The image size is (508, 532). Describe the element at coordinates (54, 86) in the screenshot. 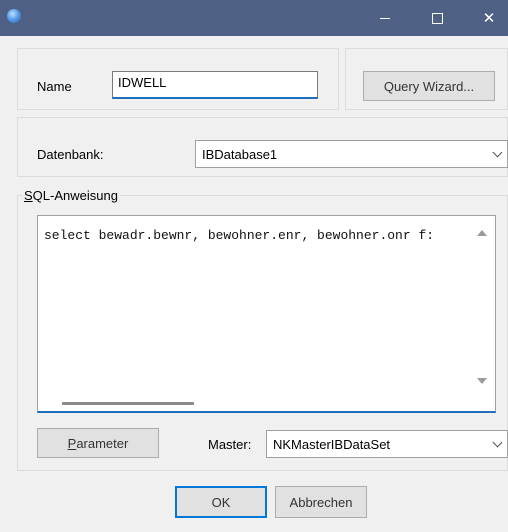

I see `name-label: Name` at that location.